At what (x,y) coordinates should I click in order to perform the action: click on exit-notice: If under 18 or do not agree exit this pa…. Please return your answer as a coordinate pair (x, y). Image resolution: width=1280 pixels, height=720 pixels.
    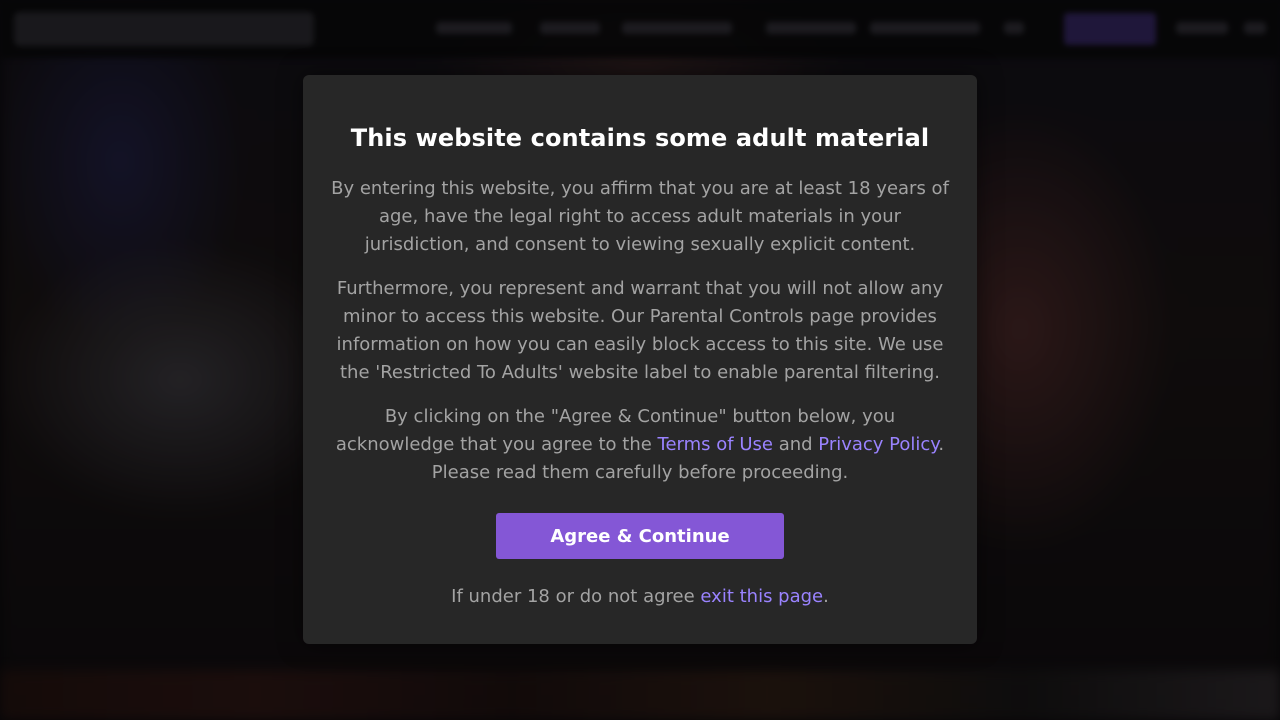
    Looking at the image, I should click on (640, 597).